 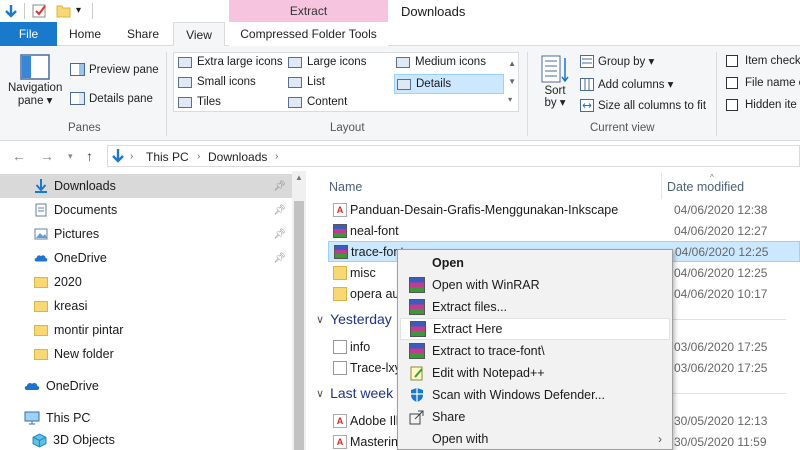 I want to click on sort-by-label-2: by ▾, so click(x=555, y=103).